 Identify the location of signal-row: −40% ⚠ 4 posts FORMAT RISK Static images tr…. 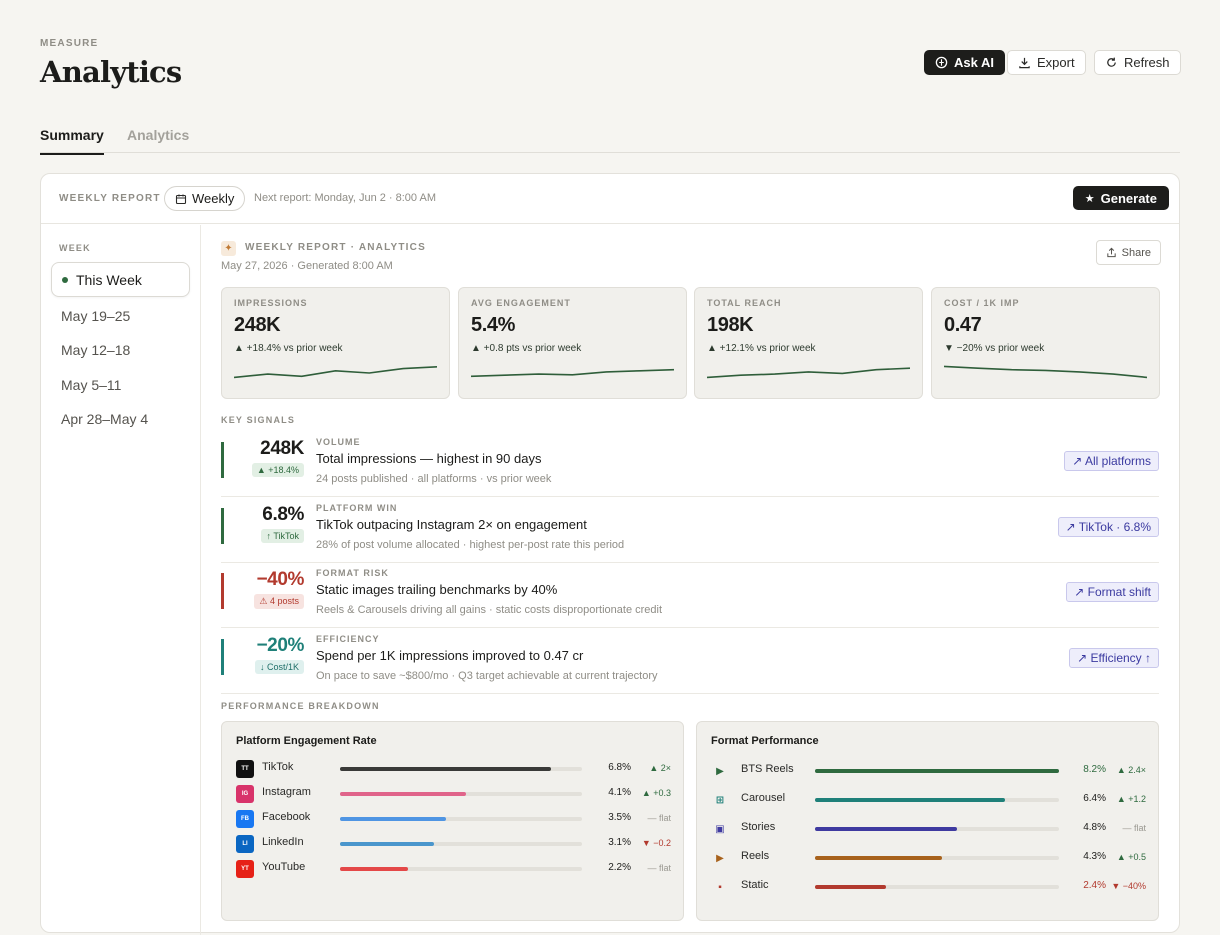
(690, 595).